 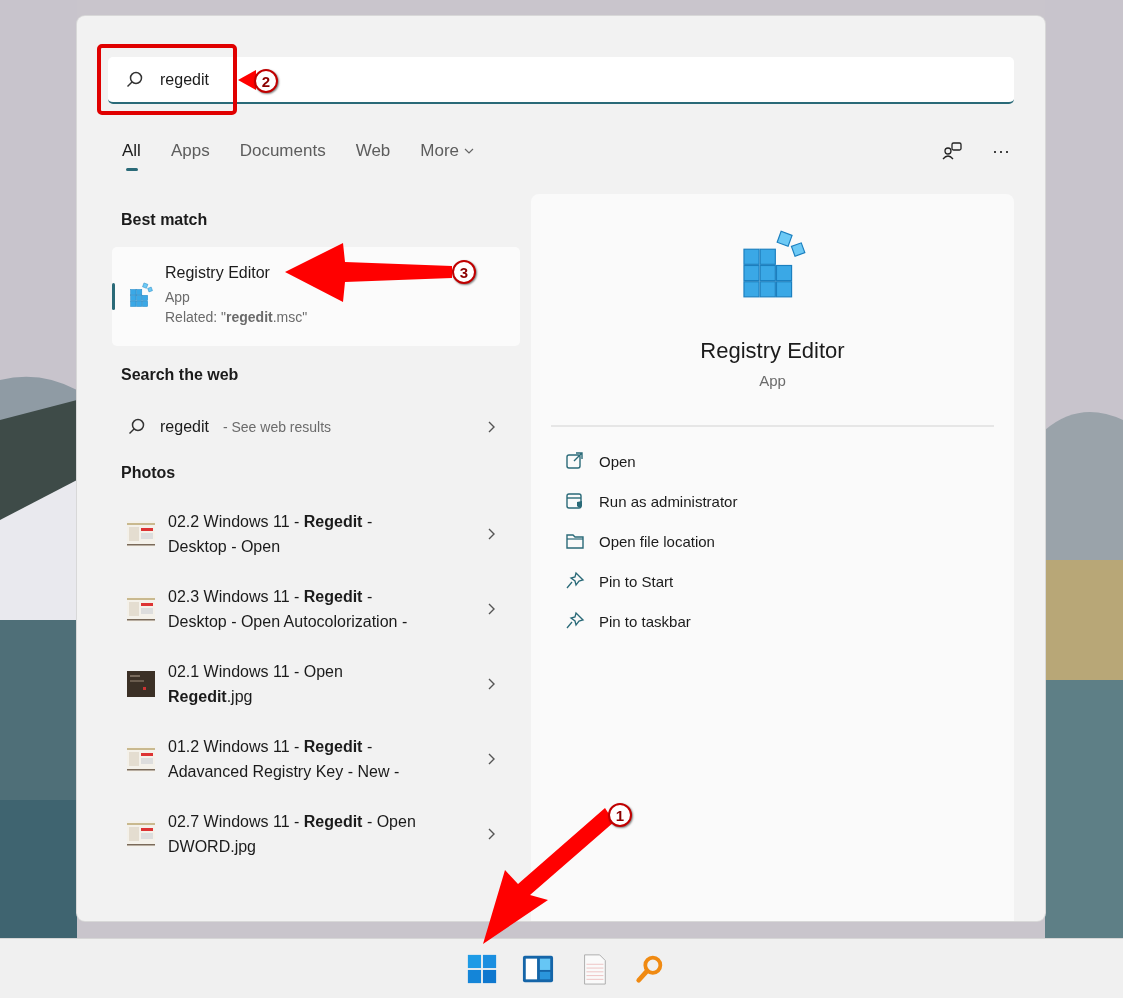 What do you see at coordinates (247, 80) in the screenshot?
I see `pointer-arrow` at bounding box center [247, 80].